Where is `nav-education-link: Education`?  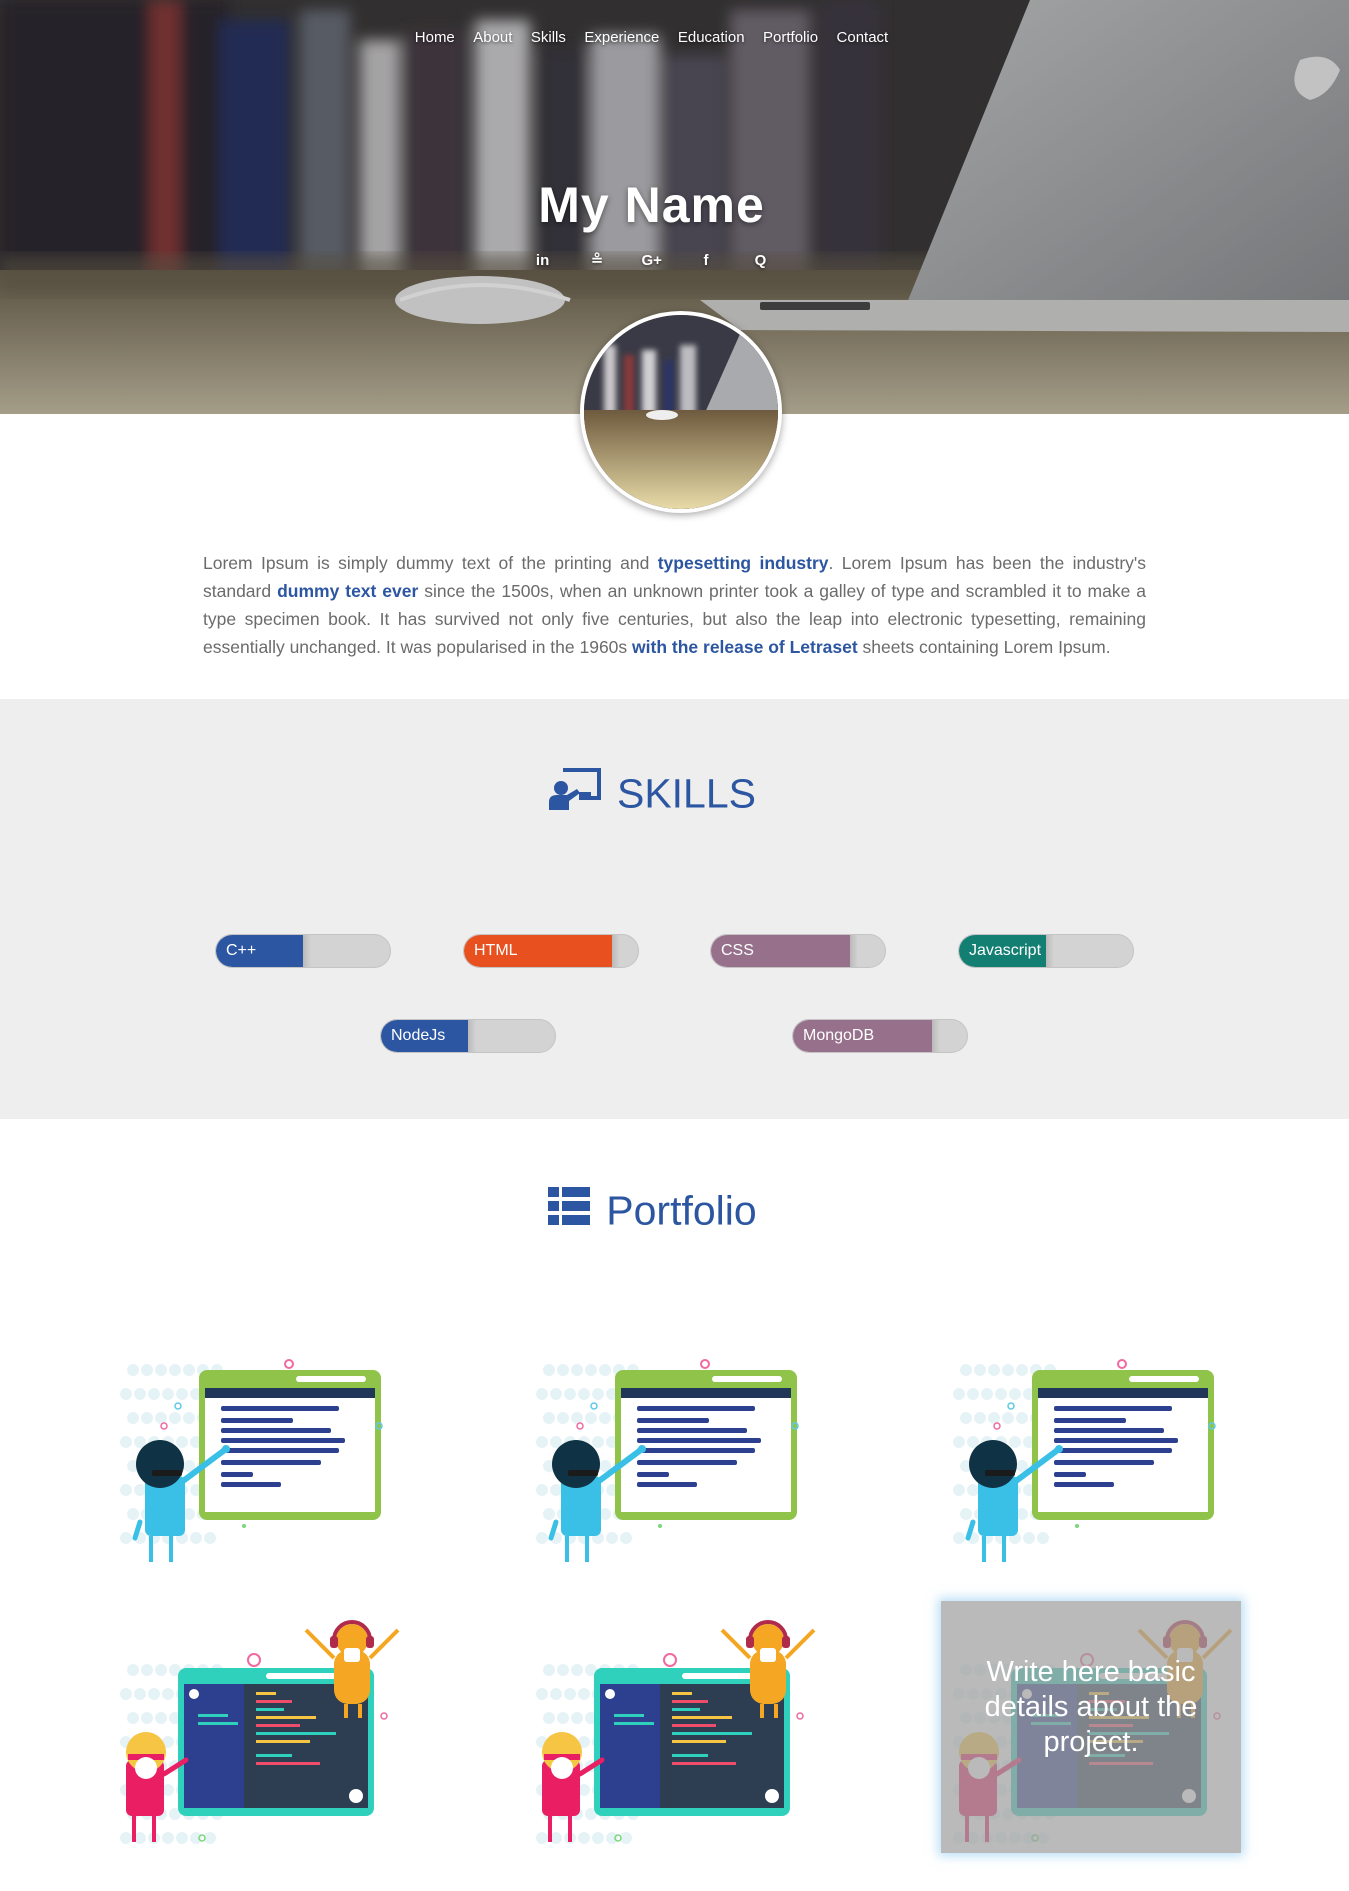
nav-education-link: Education is located at coordinates (711, 37).